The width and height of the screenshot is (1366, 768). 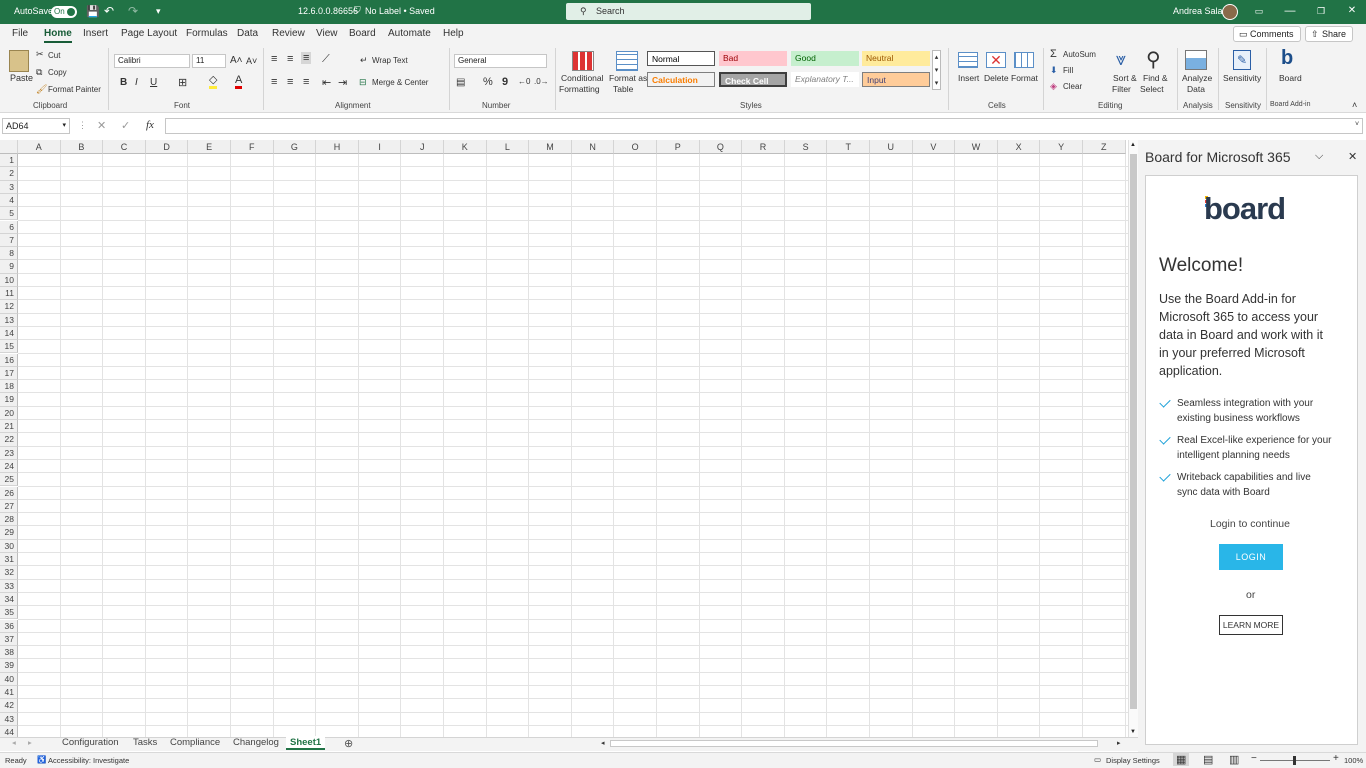 I want to click on style-neutral: Neutral, so click(x=896, y=58).